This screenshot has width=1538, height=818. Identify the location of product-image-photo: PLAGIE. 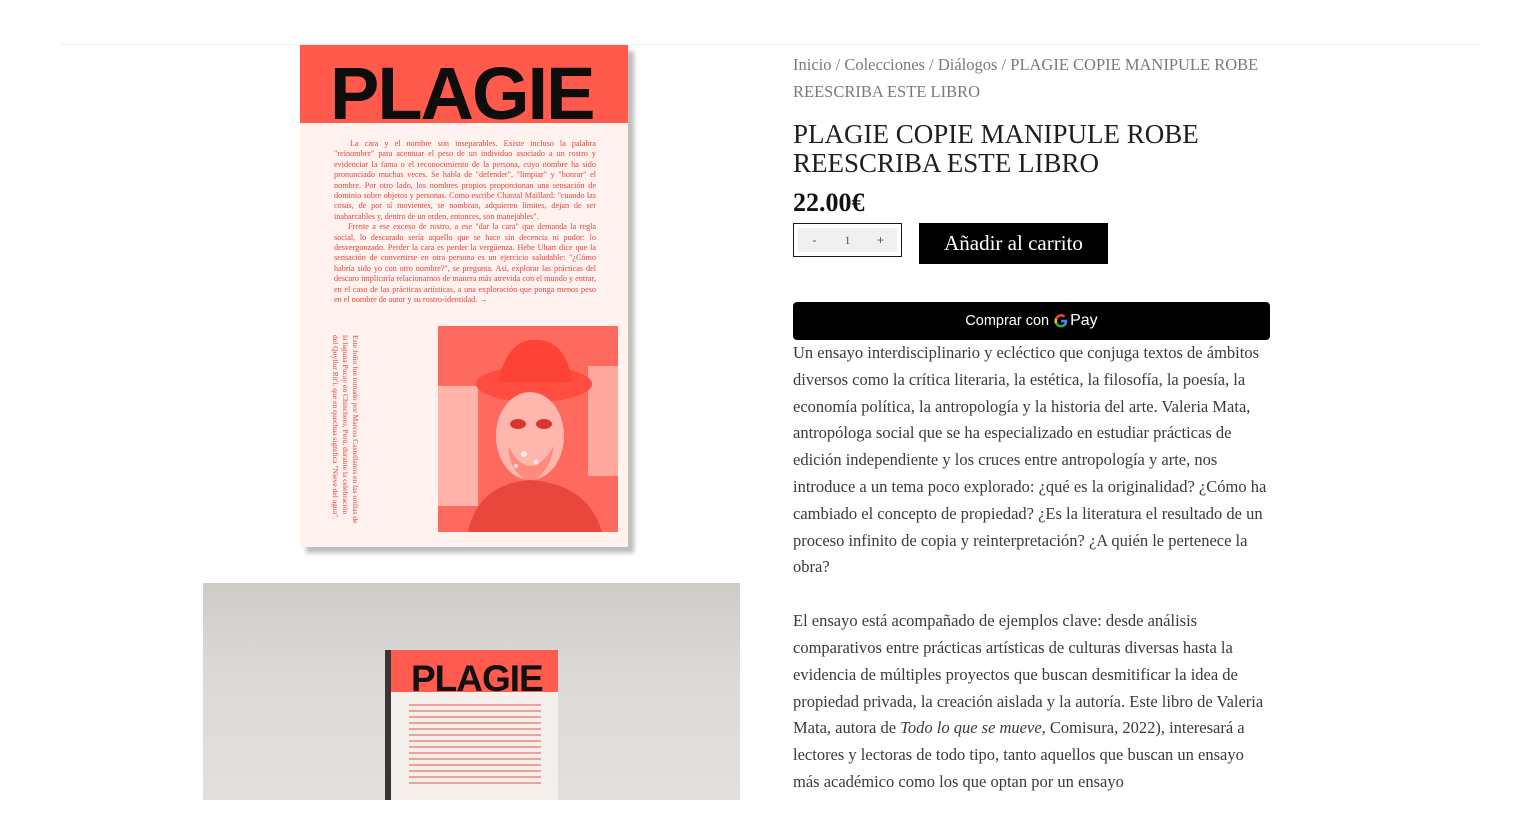
(471, 691).